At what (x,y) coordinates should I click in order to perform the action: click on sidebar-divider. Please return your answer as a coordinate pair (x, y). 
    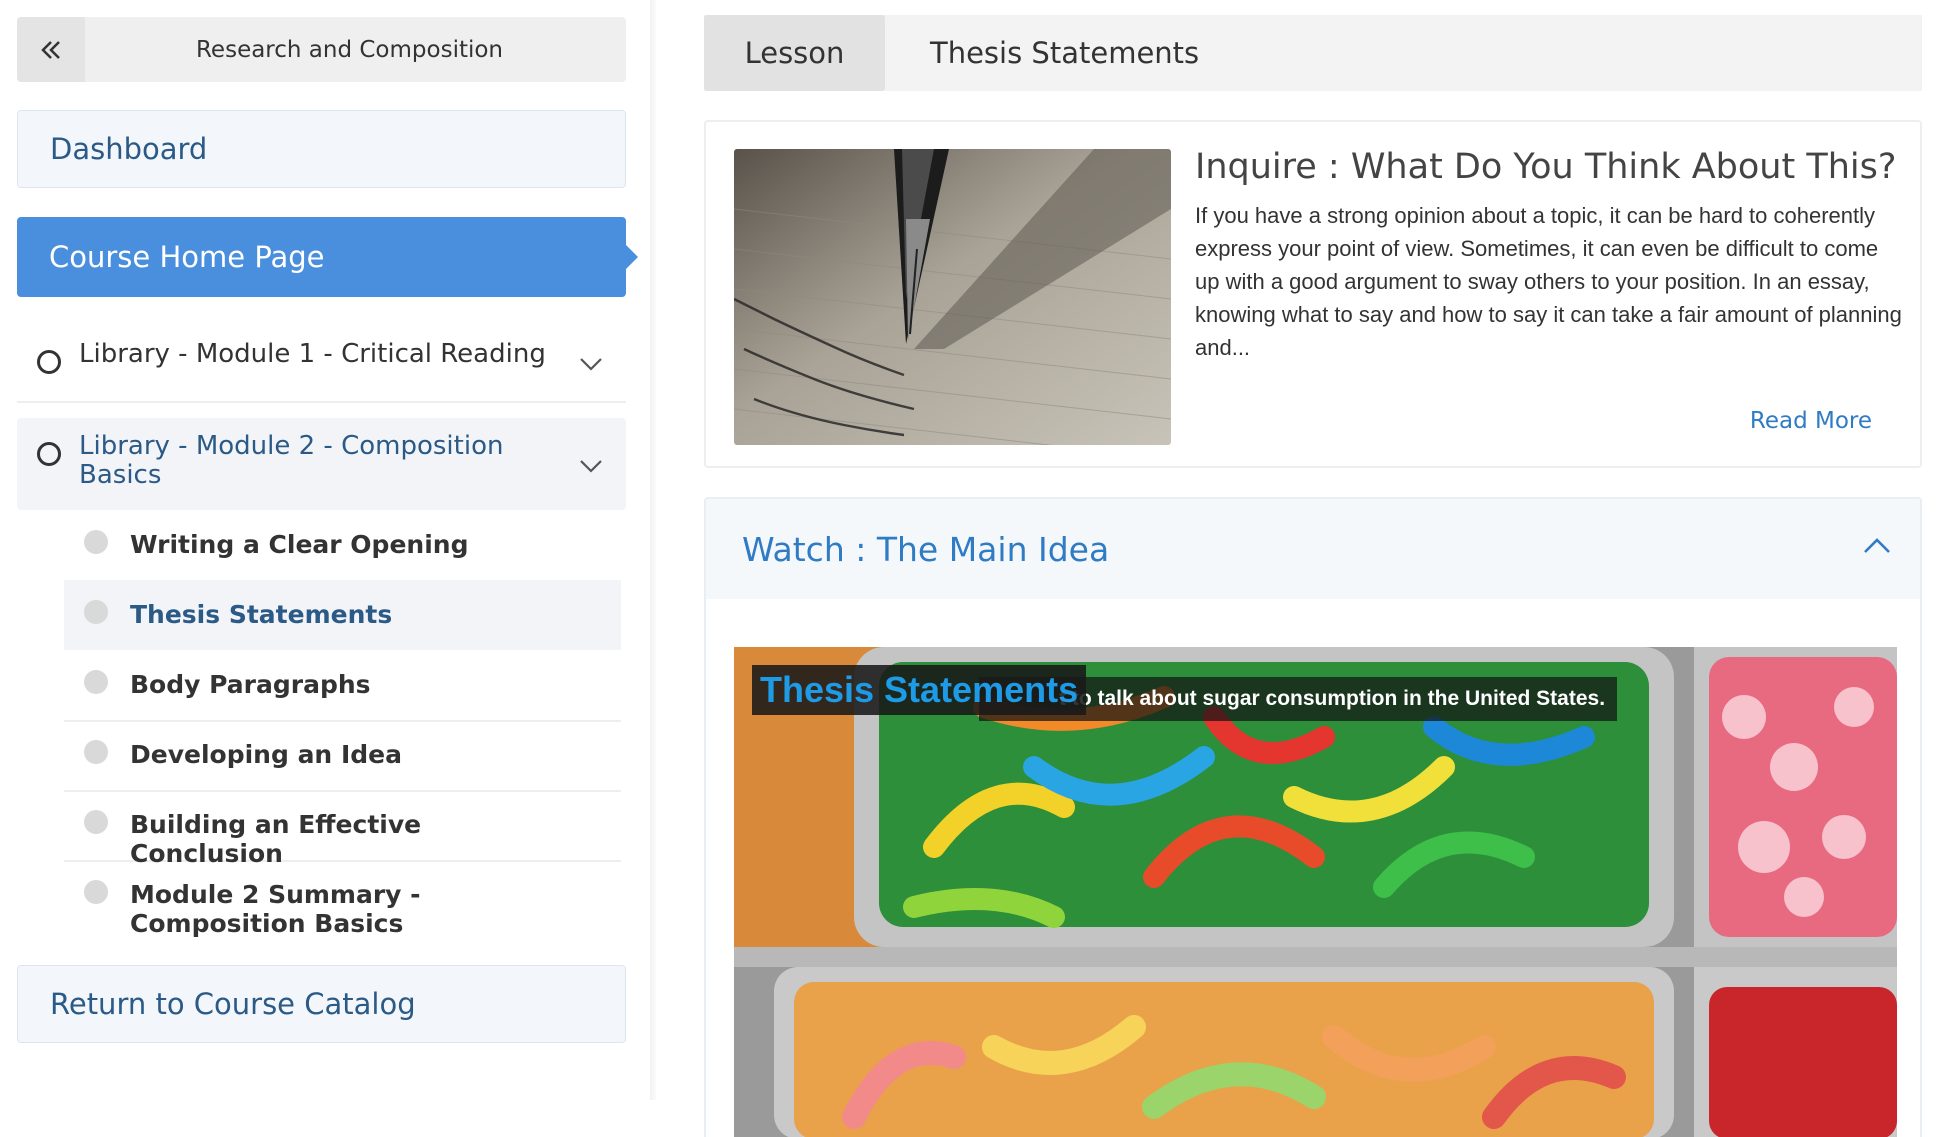
    Looking at the image, I should click on (653, 550).